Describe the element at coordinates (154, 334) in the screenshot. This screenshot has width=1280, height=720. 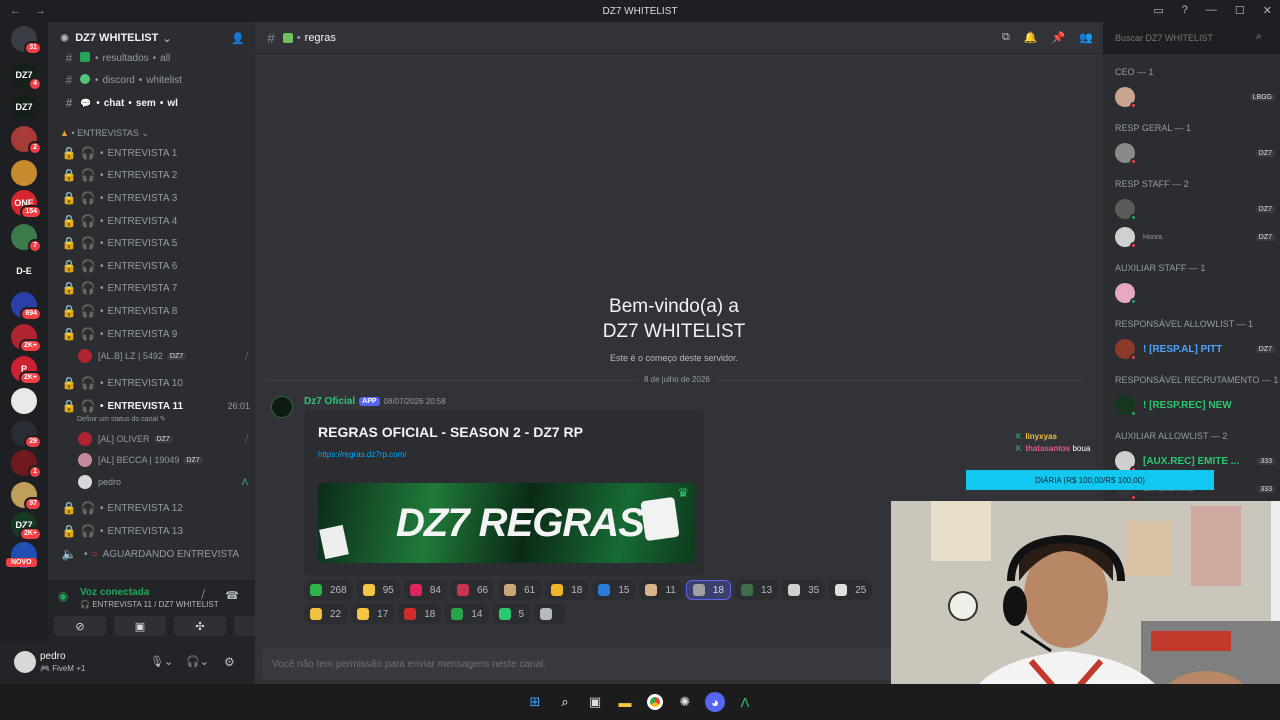
I see `voice-channel: 🔒 🎧 • ENTREVISTA 9` at that location.